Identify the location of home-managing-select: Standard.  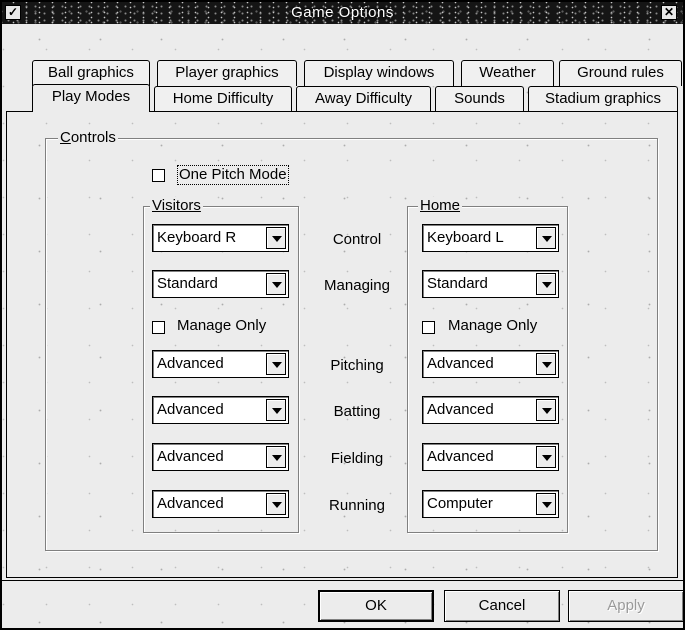
(490, 284).